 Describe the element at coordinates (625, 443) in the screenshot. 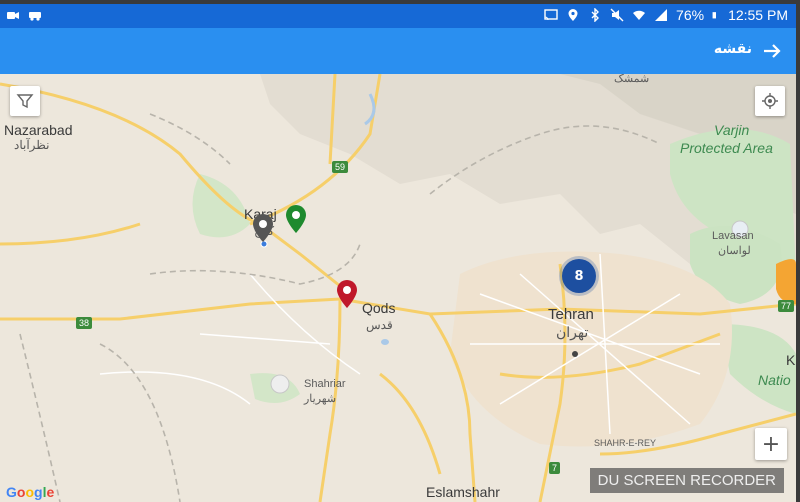

I see `map-label-shahr-e-rey: SHAHR-E-REY` at that location.